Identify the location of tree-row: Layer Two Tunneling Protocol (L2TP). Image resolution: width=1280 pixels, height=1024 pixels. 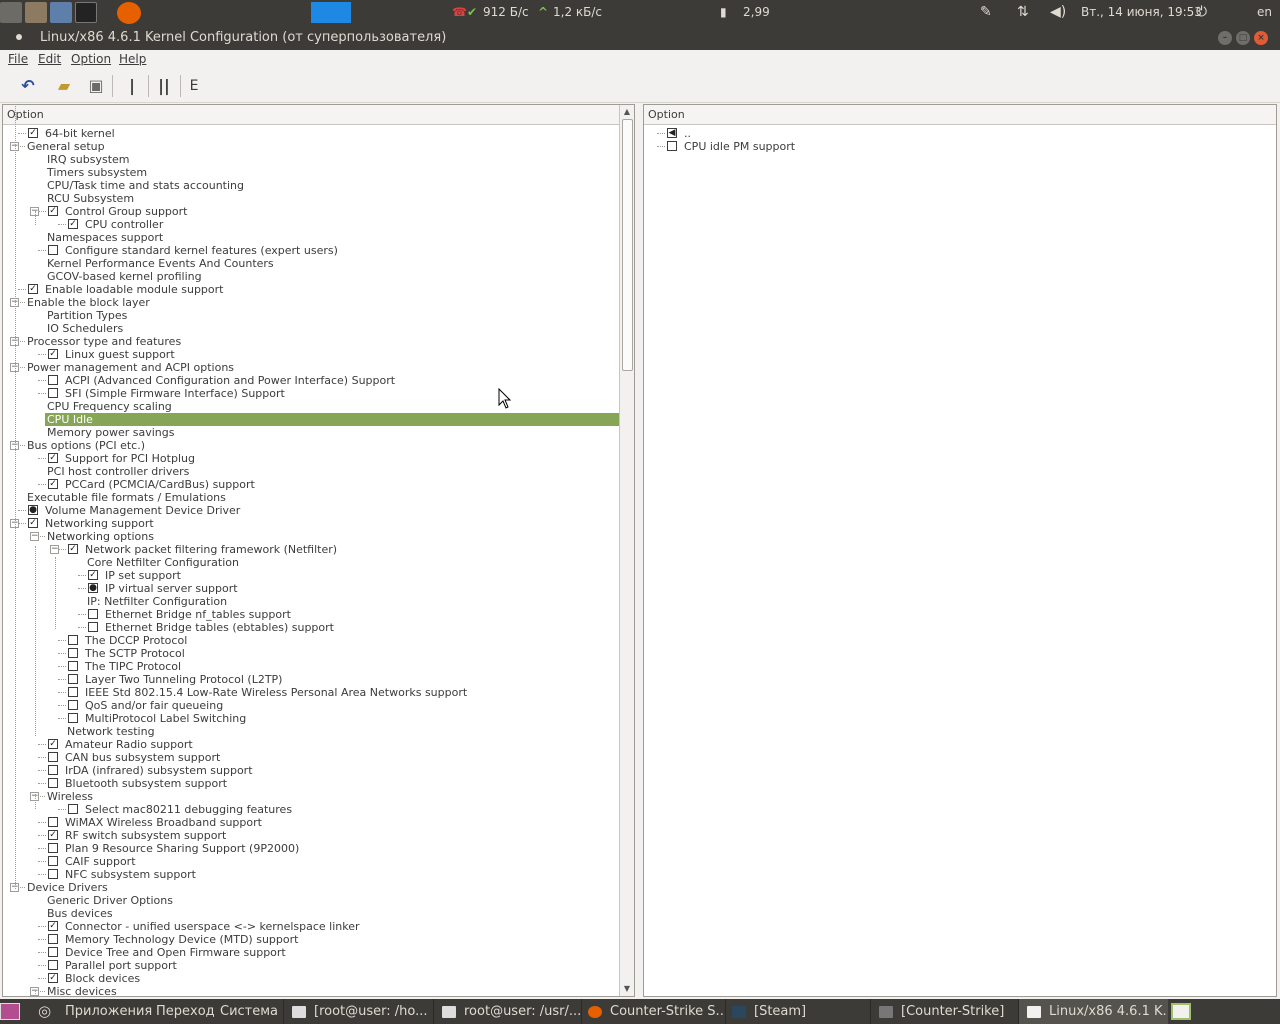
(183, 679).